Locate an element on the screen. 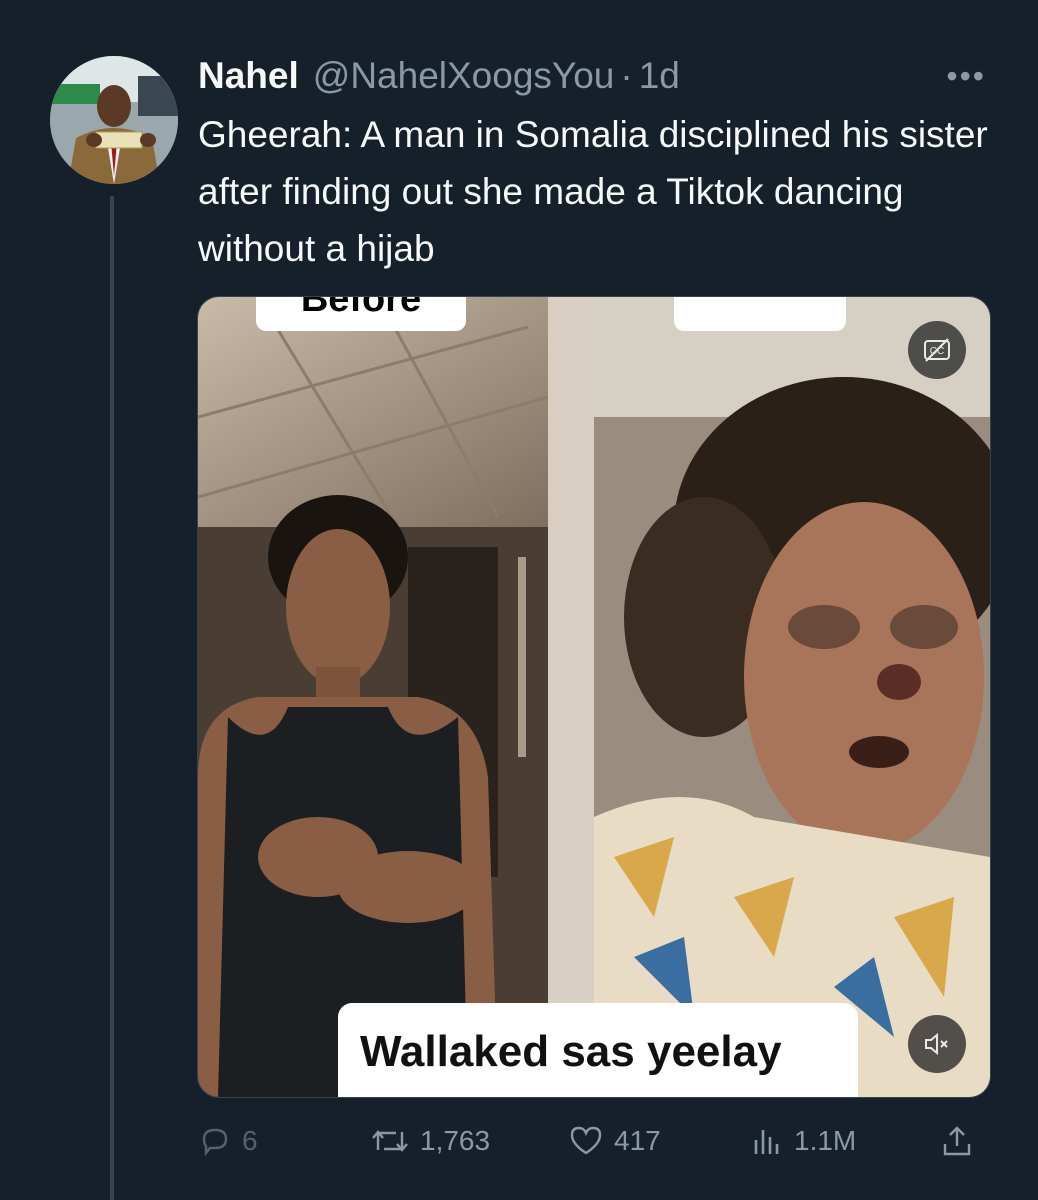 This screenshot has height=1200, width=1038. views-count: 1.1M is located at coordinates (825, 1140).